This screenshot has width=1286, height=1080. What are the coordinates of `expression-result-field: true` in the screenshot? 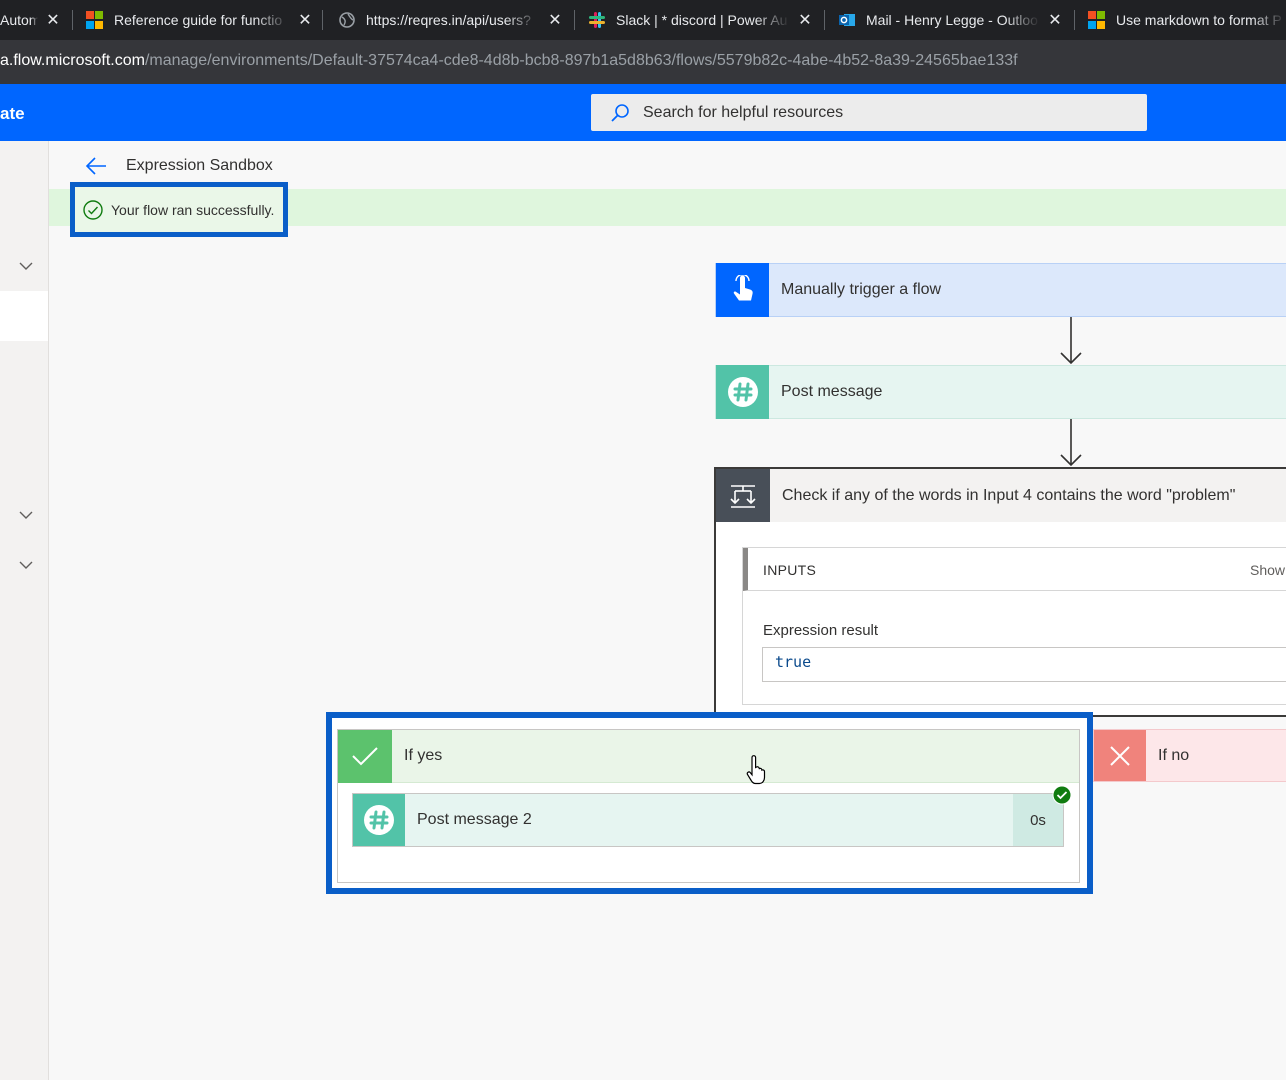 It's located at (1024, 664).